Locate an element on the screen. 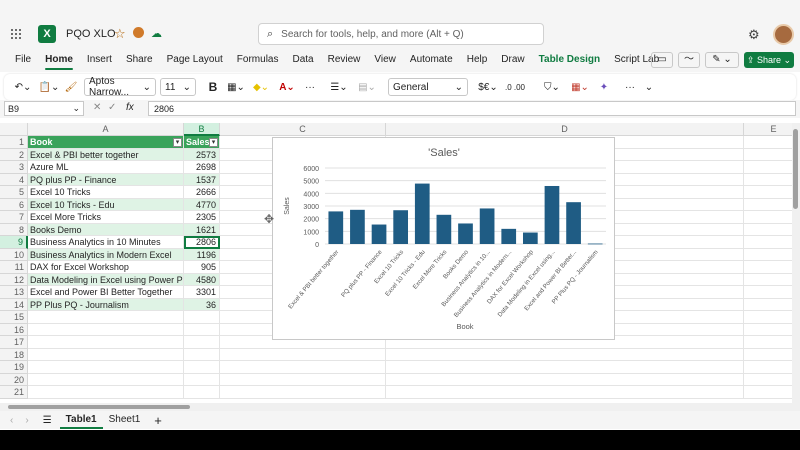  table-cell-sales: 1537 is located at coordinates (202, 179).